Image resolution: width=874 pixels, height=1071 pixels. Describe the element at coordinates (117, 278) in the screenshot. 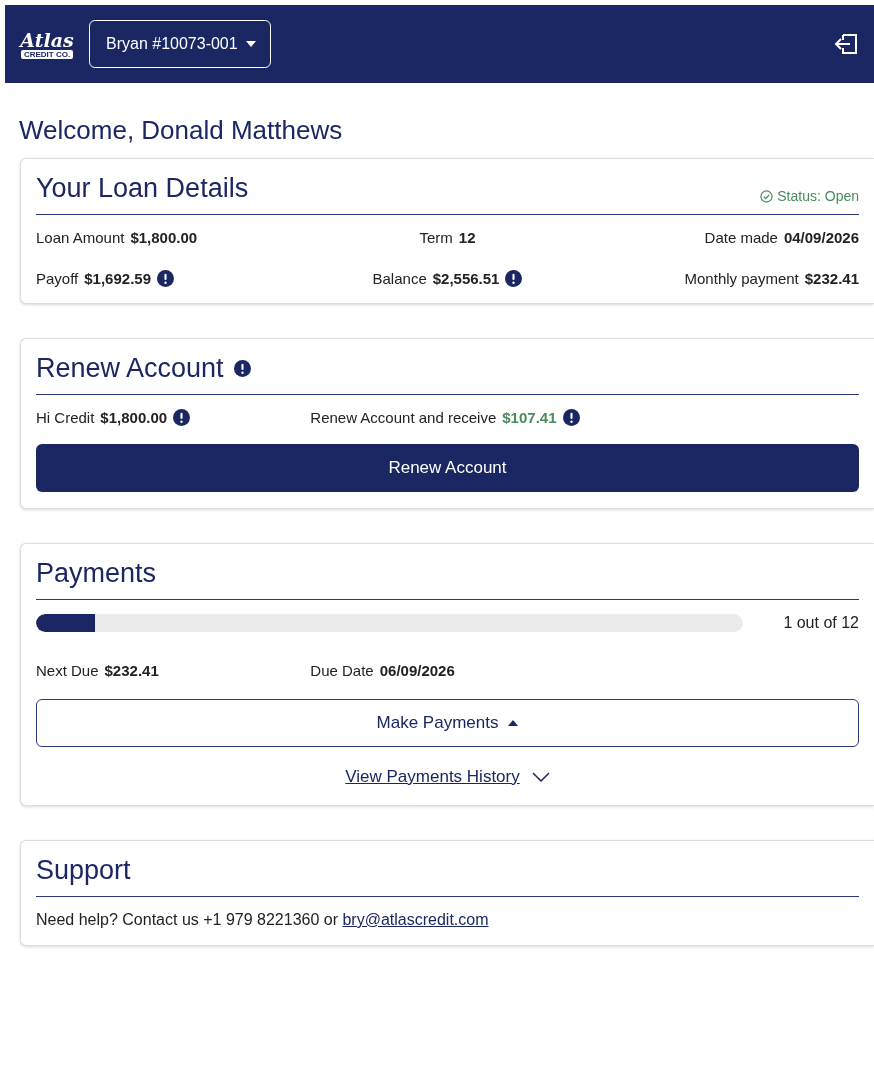

I see `field-value: $1,692.59` at that location.